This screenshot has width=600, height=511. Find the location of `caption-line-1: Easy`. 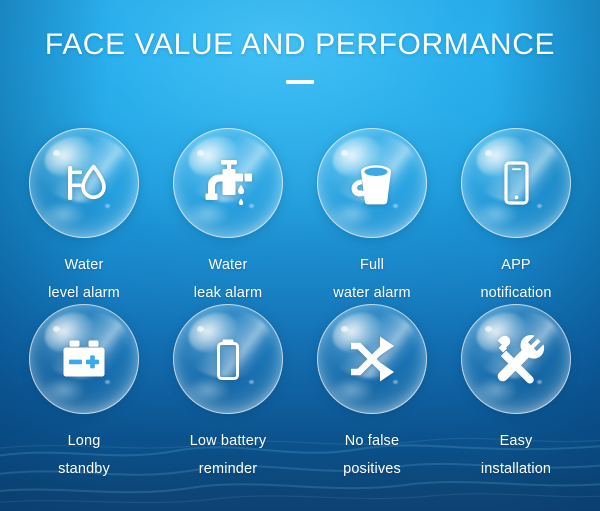

caption-line-1: Easy is located at coordinates (516, 441).